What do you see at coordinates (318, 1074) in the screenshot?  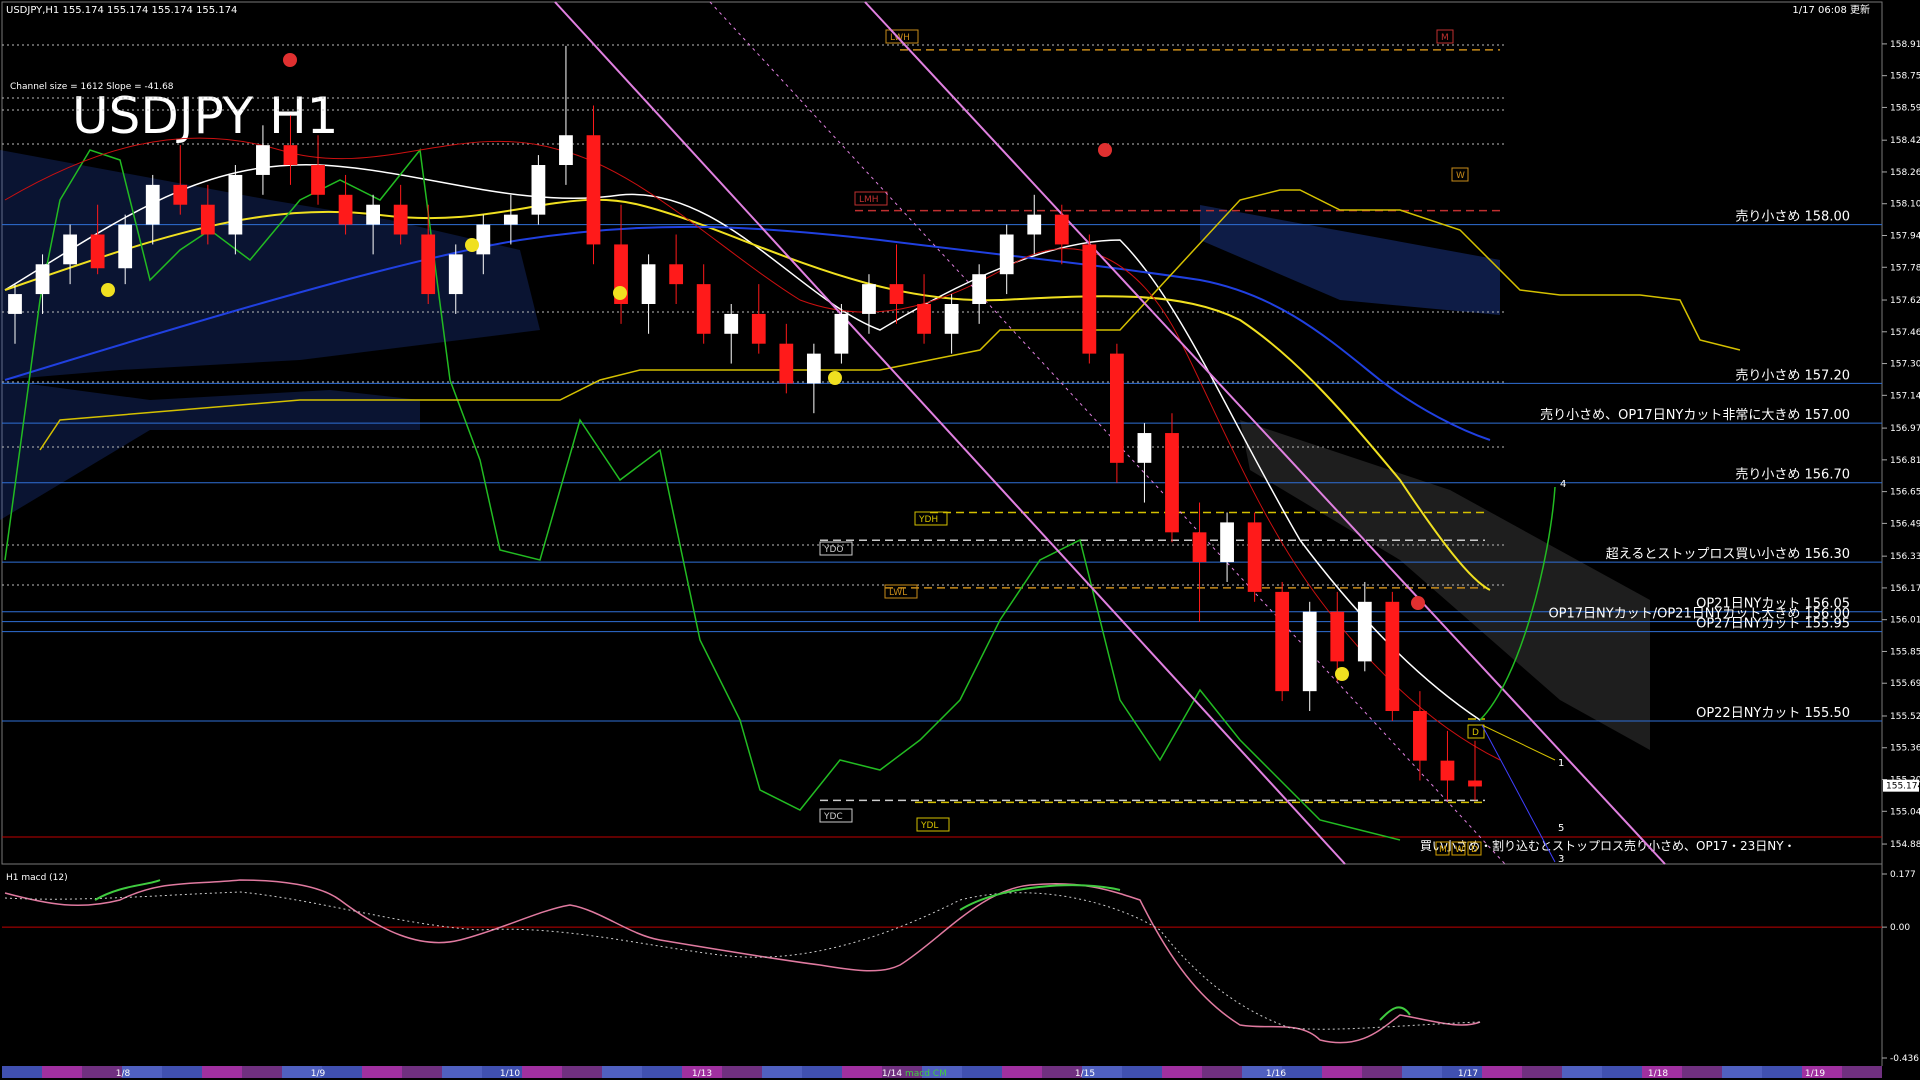 I see `date-label: 1/9` at bounding box center [318, 1074].